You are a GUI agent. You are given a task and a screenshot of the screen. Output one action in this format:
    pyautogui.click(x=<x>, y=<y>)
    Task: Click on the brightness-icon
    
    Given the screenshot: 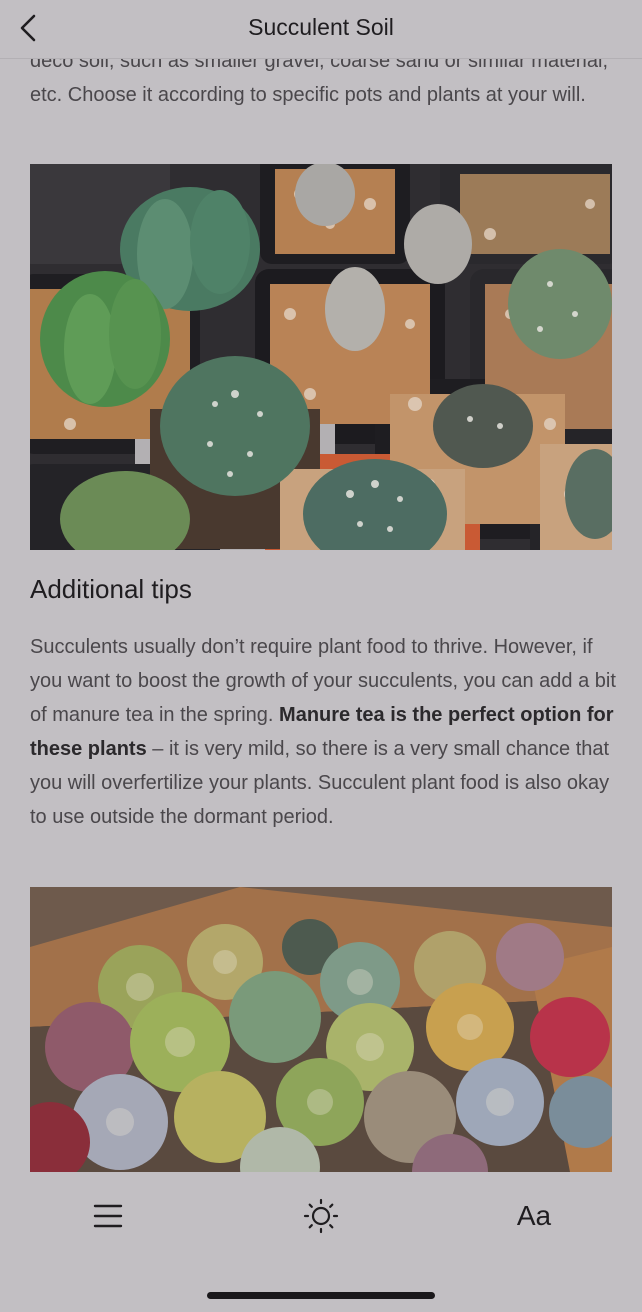 What is the action you would take?
    pyautogui.click(x=321, y=1216)
    